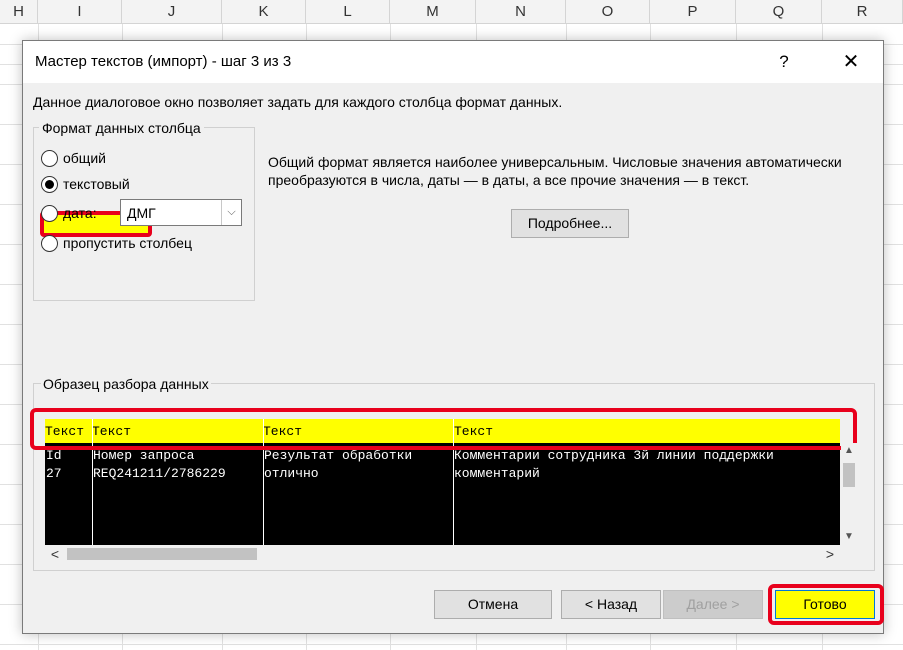 The image size is (903, 650). I want to click on column-header-n: N, so click(521, 12).